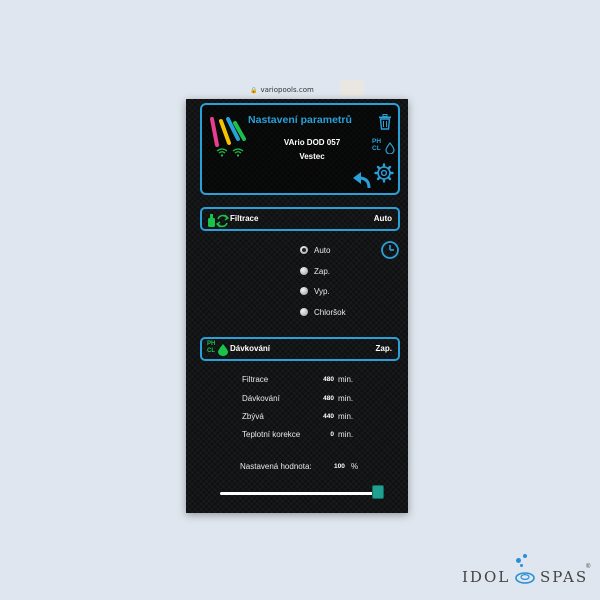  What do you see at coordinates (330, 312) in the screenshot?
I see `radio-label: Chloršok` at bounding box center [330, 312].